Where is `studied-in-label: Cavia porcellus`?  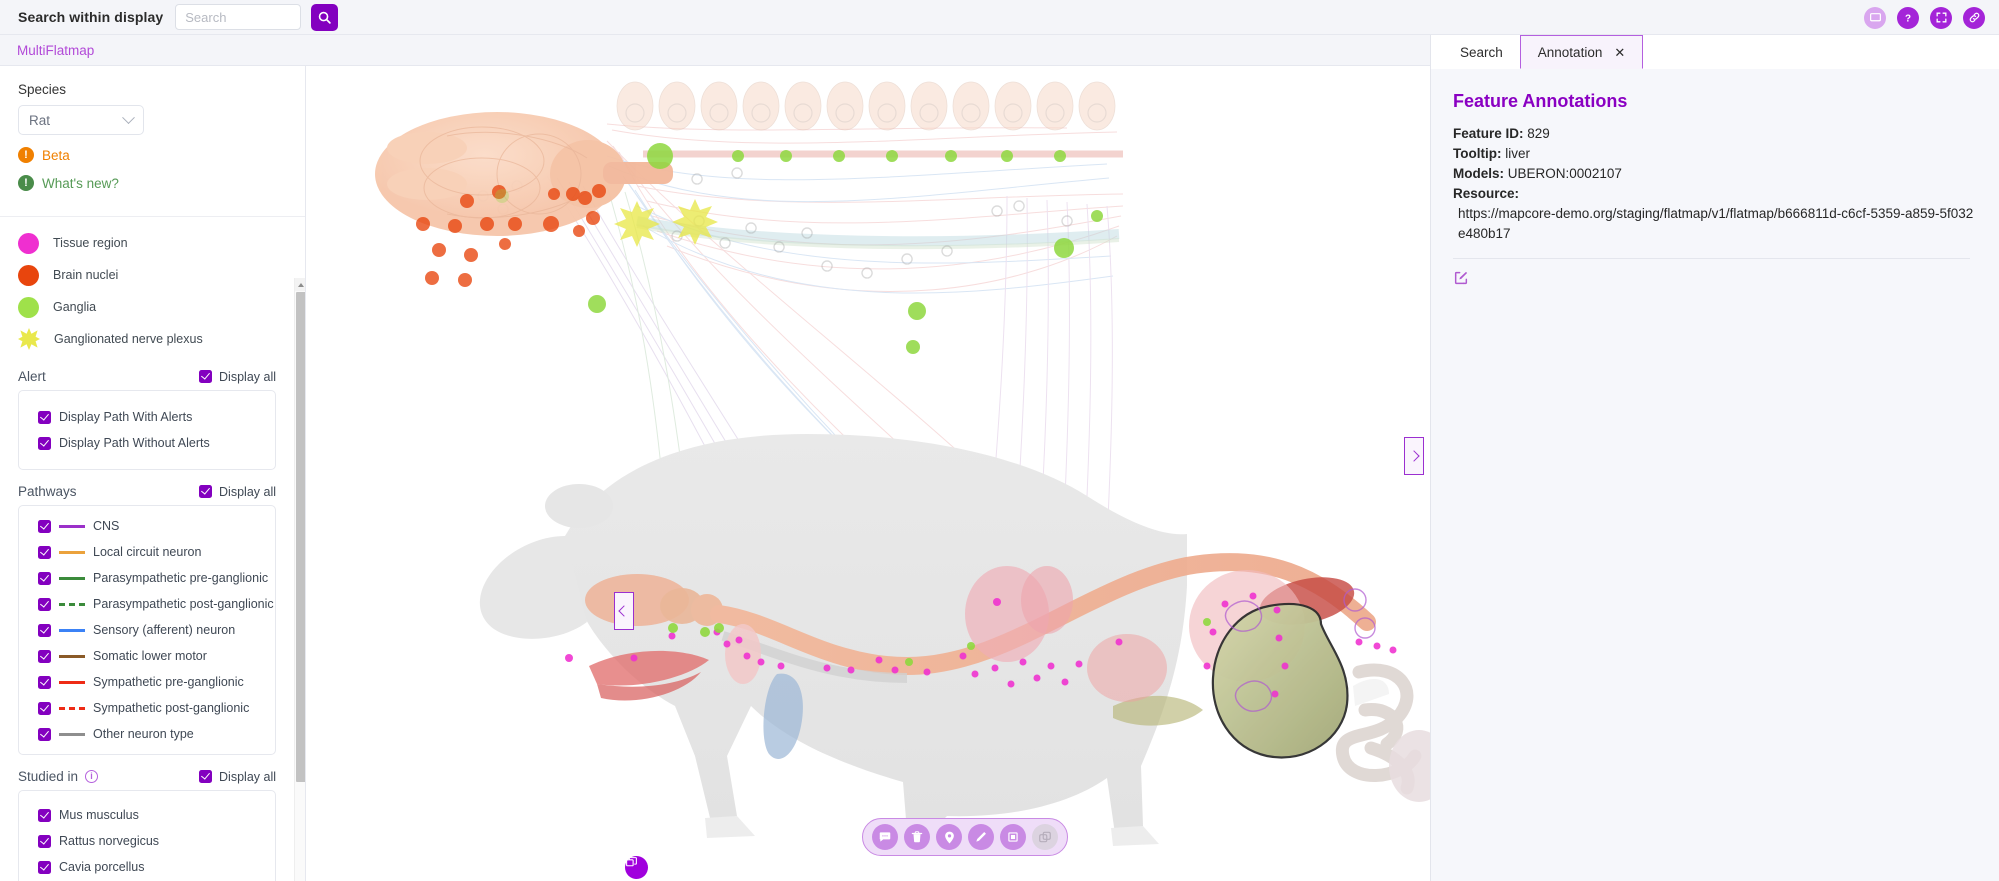
studied-in-label: Cavia porcellus is located at coordinates (102, 867).